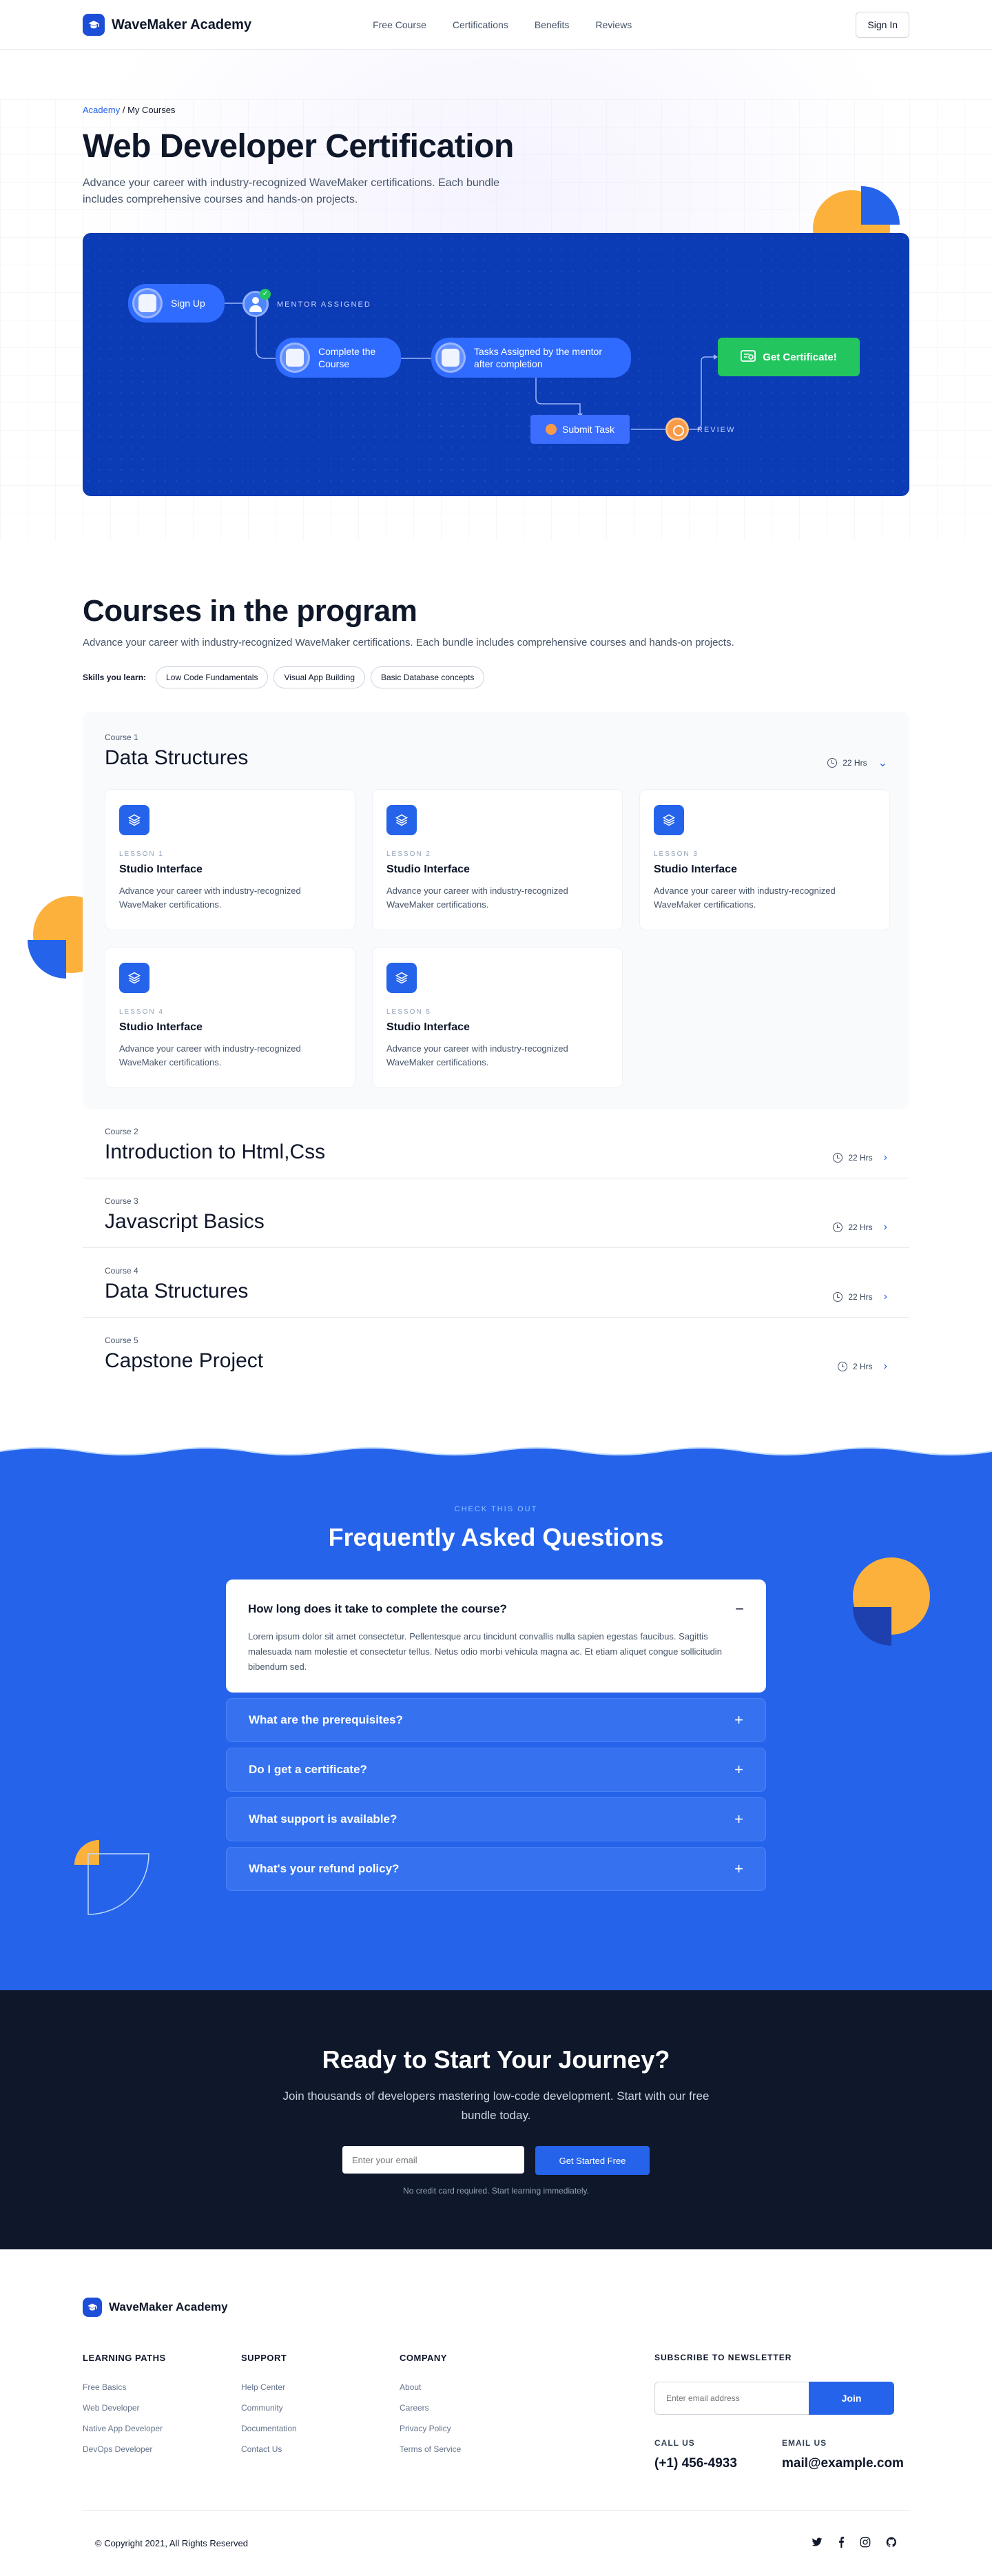 The image size is (992, 2576). What do you see at coordinates (592, 2160) in the screenshot?
I see `get-started-button: Get Started Free` at bounding box center [592, 2160].